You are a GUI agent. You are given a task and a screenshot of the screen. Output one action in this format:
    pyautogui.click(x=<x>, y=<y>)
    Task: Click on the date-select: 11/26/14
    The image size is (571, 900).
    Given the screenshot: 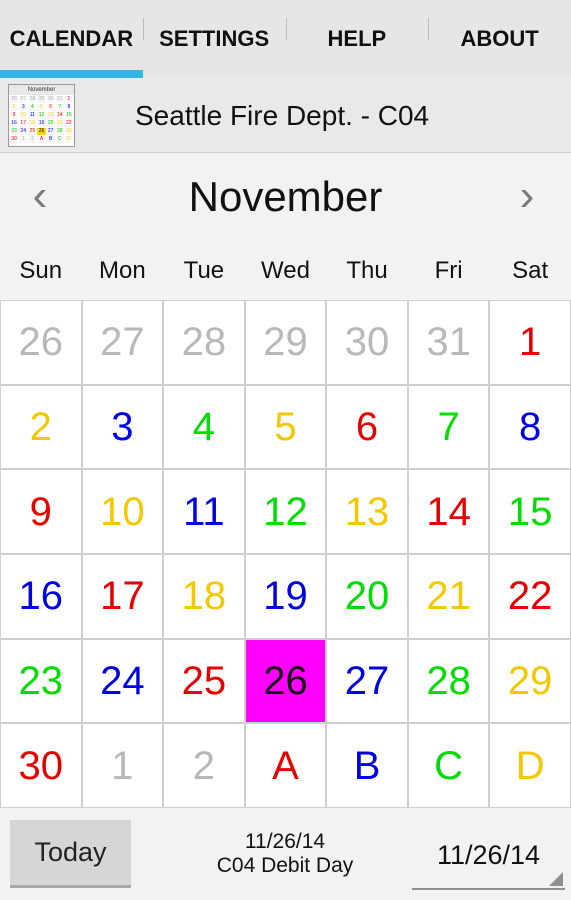 What is the action you would take?
    pyautogui.click(x=488, y=862)
    